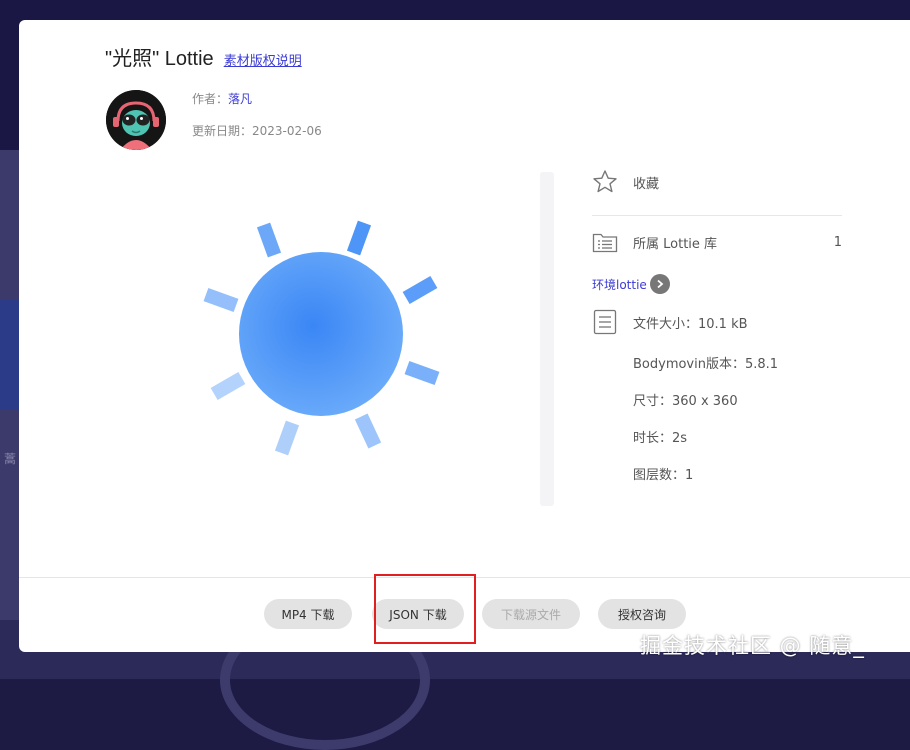 This screenshot has height=750, width=910. What do you see at coordinates (605, 243) in the screenshot?
I see `folder-list-icon` at bounding box center [605, 243].